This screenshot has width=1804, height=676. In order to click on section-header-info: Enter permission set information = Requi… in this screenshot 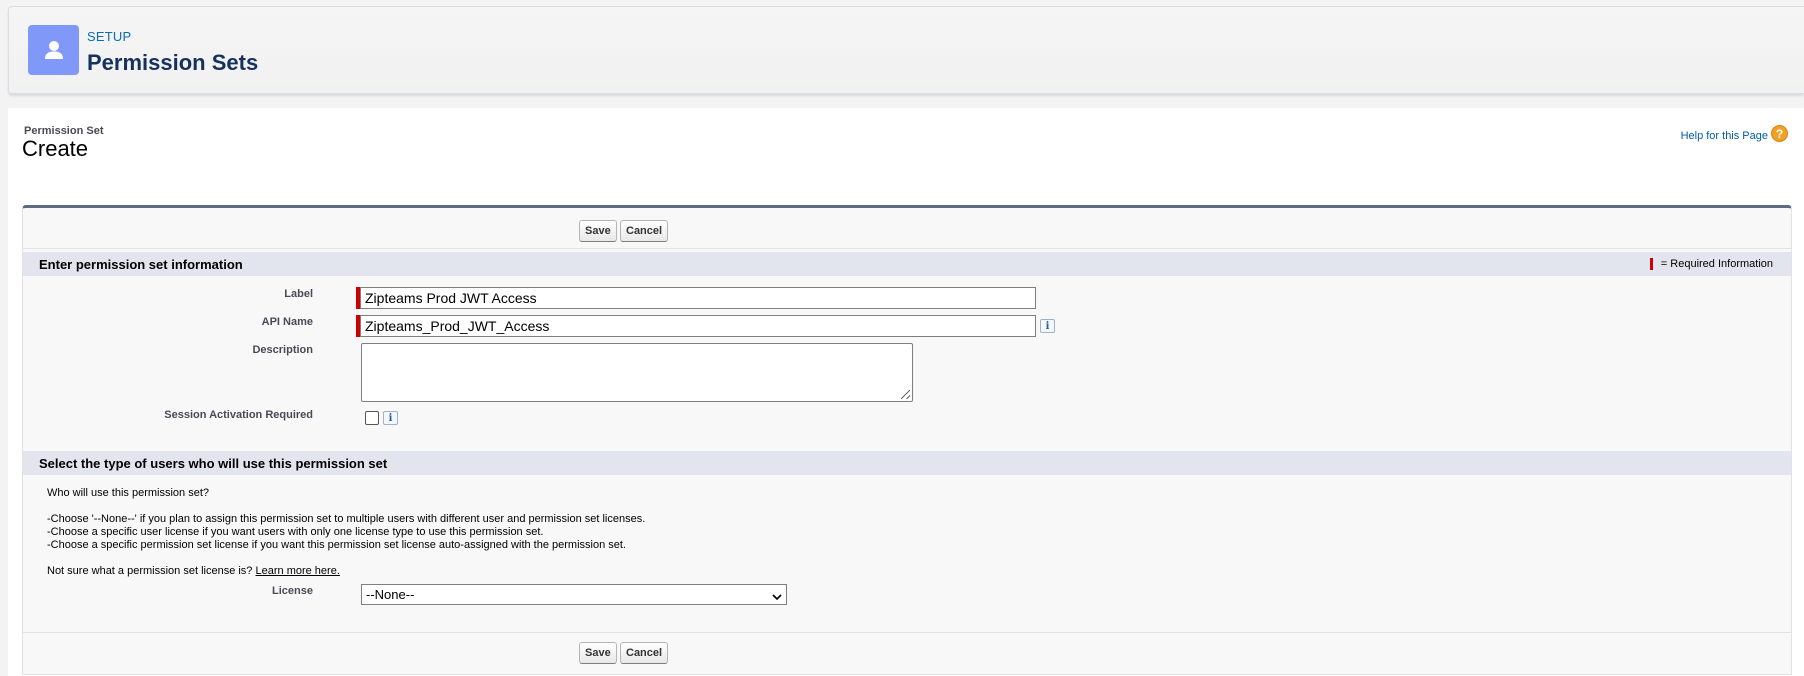, I will do `click(907, 264)`.